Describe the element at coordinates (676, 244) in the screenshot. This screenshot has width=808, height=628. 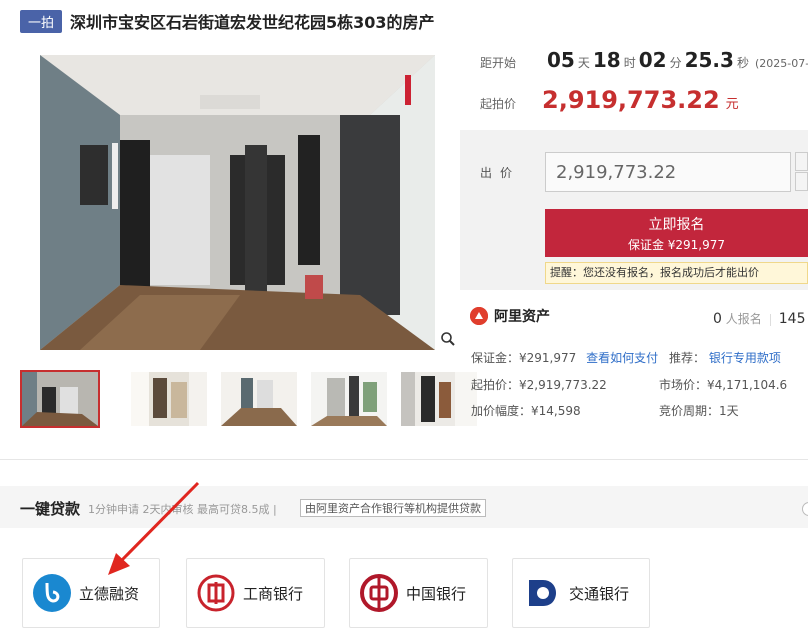
I see `deposit-label: 保证金 ¥291,977` at that location.